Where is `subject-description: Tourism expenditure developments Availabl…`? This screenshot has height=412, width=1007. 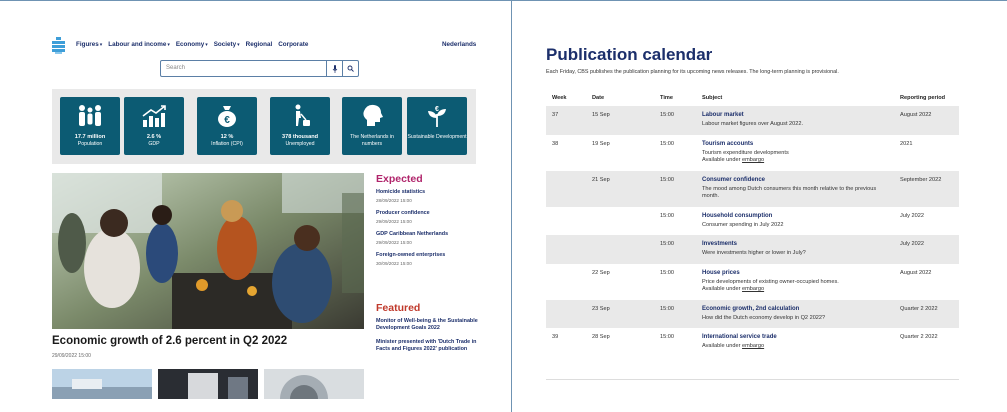 subject-description: Tourism expenditure developments Availabl… is located at coordinates (798, 157).